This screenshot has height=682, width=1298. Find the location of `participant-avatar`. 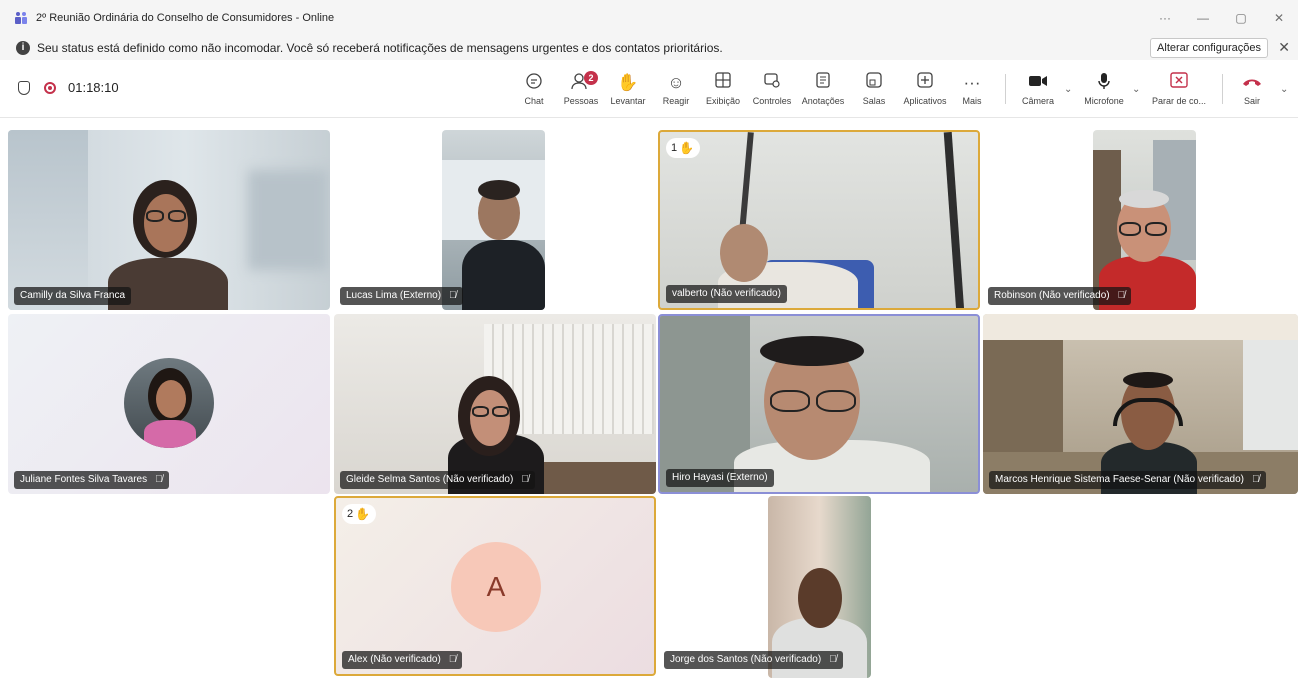

participant-avatar is located at coordinates (169, 403).